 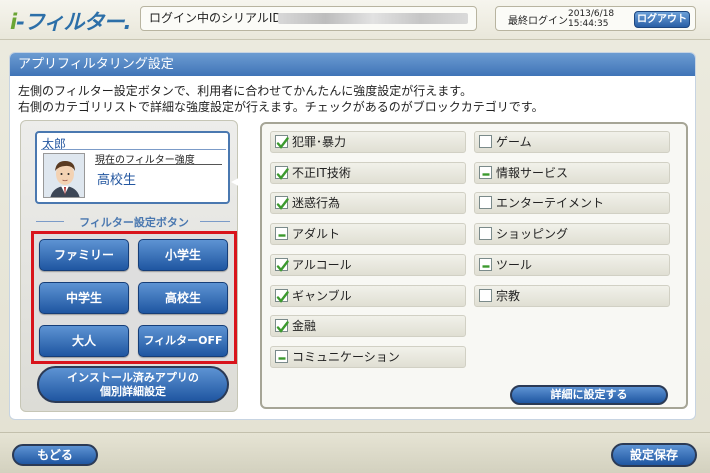 I want to click on category-item: 情報サービス, so click(x=572, y=173).